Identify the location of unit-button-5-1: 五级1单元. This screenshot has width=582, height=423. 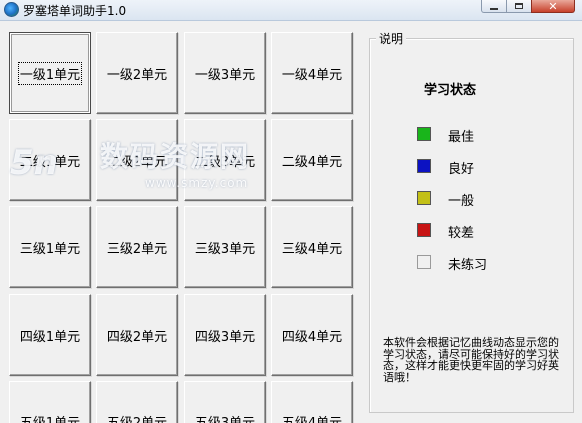
(50, 402).